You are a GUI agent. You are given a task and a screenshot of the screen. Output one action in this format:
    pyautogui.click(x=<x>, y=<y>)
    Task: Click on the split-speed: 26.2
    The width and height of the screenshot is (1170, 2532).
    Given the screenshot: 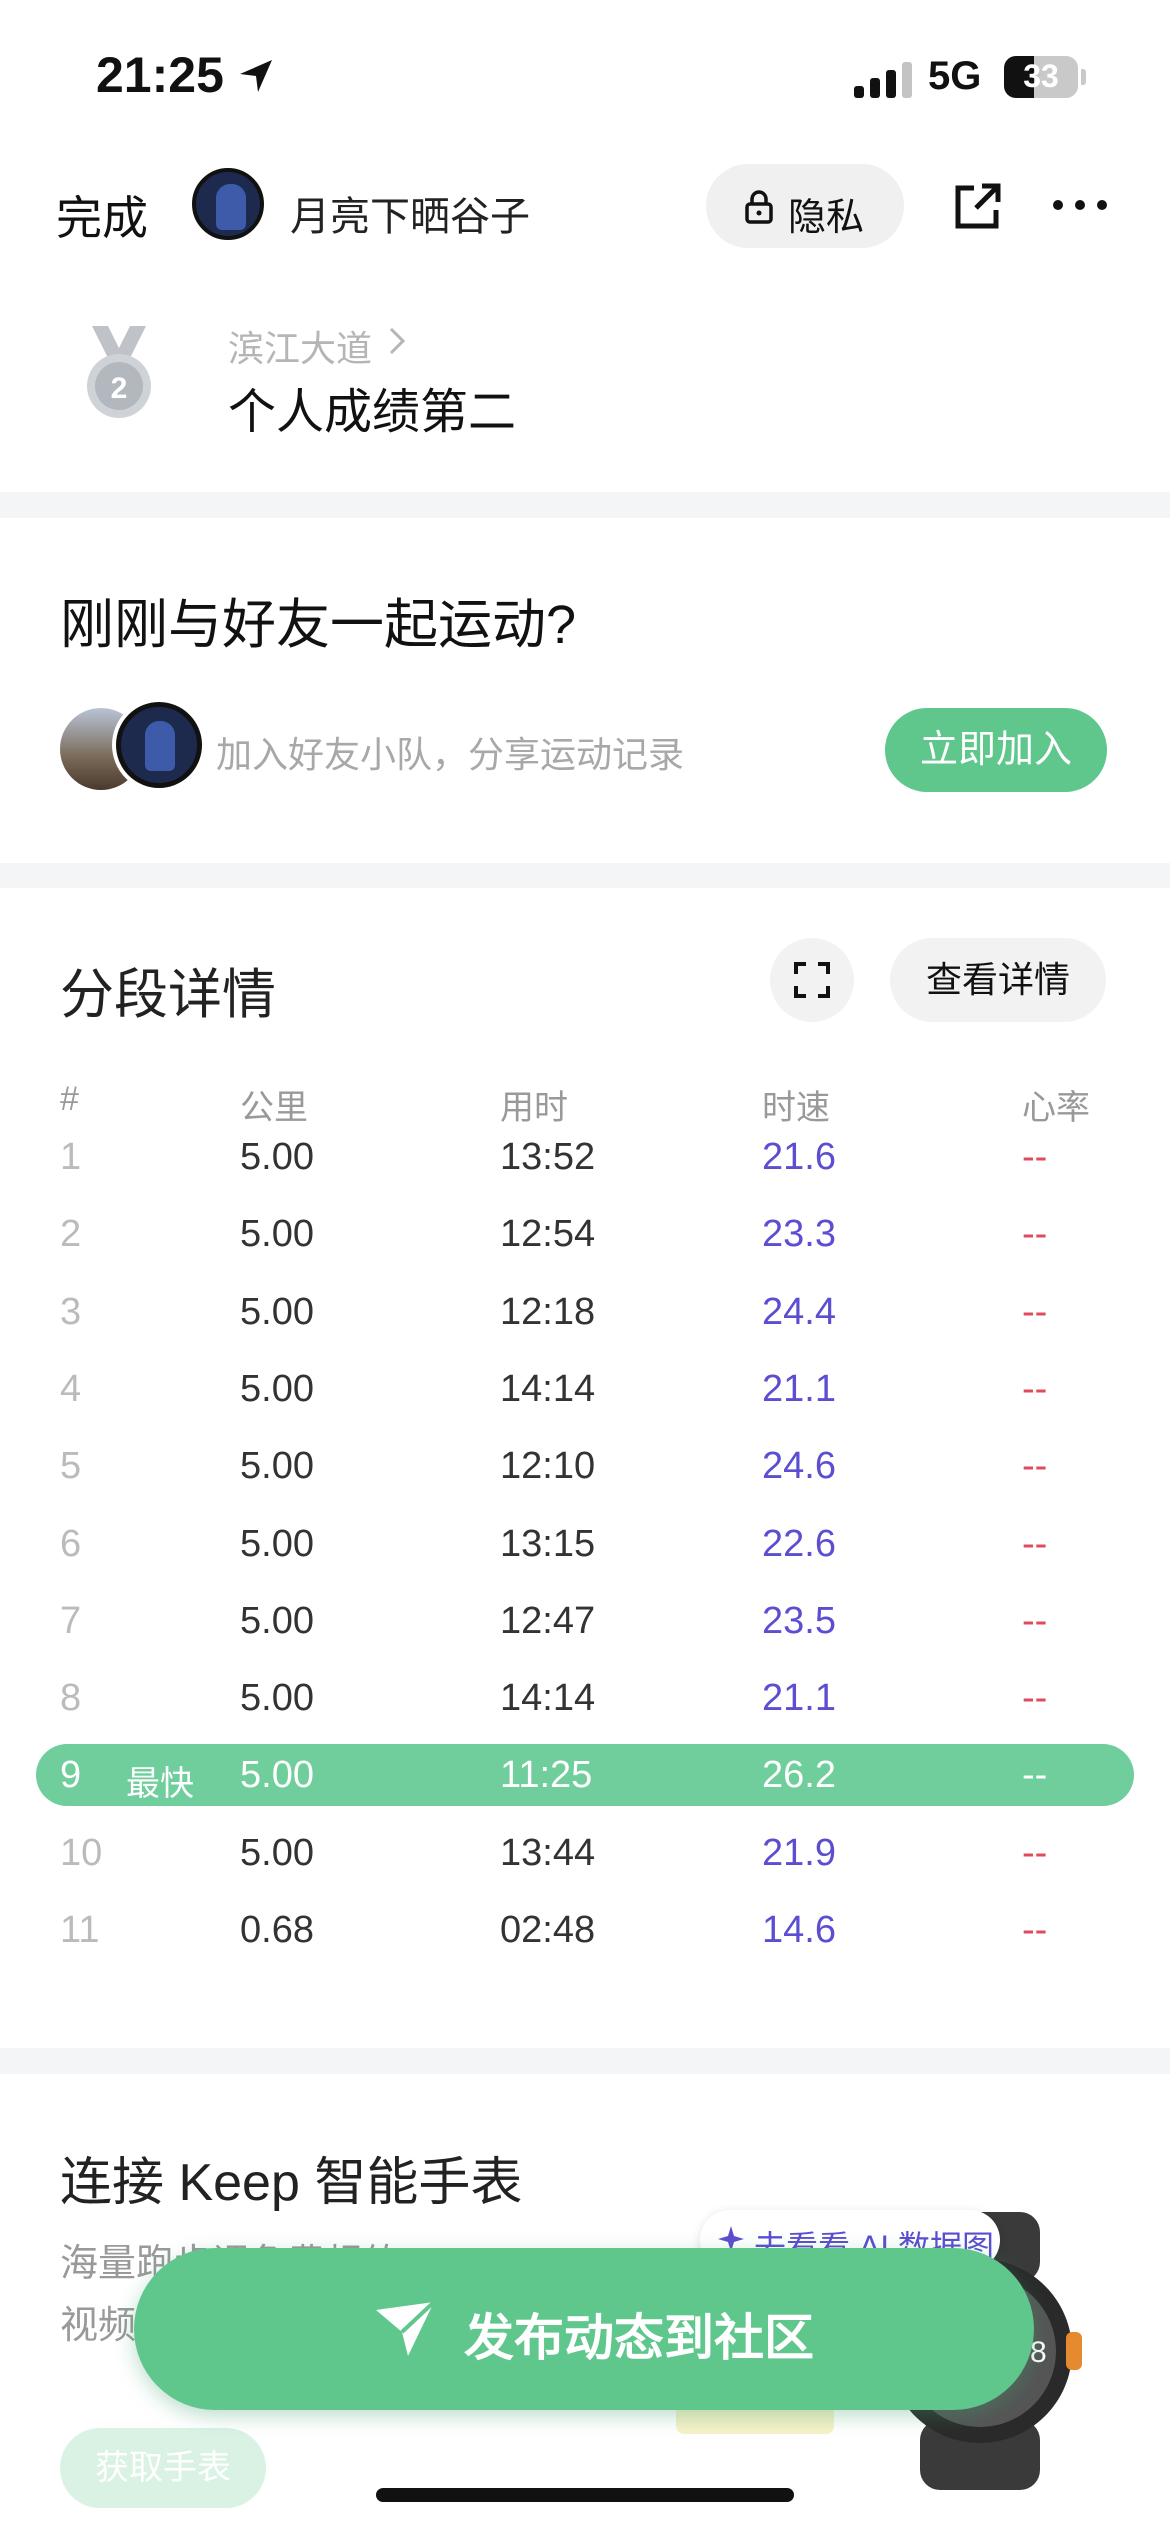 What is the action you would take?
    pyautogui.click(x=799, y=1775)
    